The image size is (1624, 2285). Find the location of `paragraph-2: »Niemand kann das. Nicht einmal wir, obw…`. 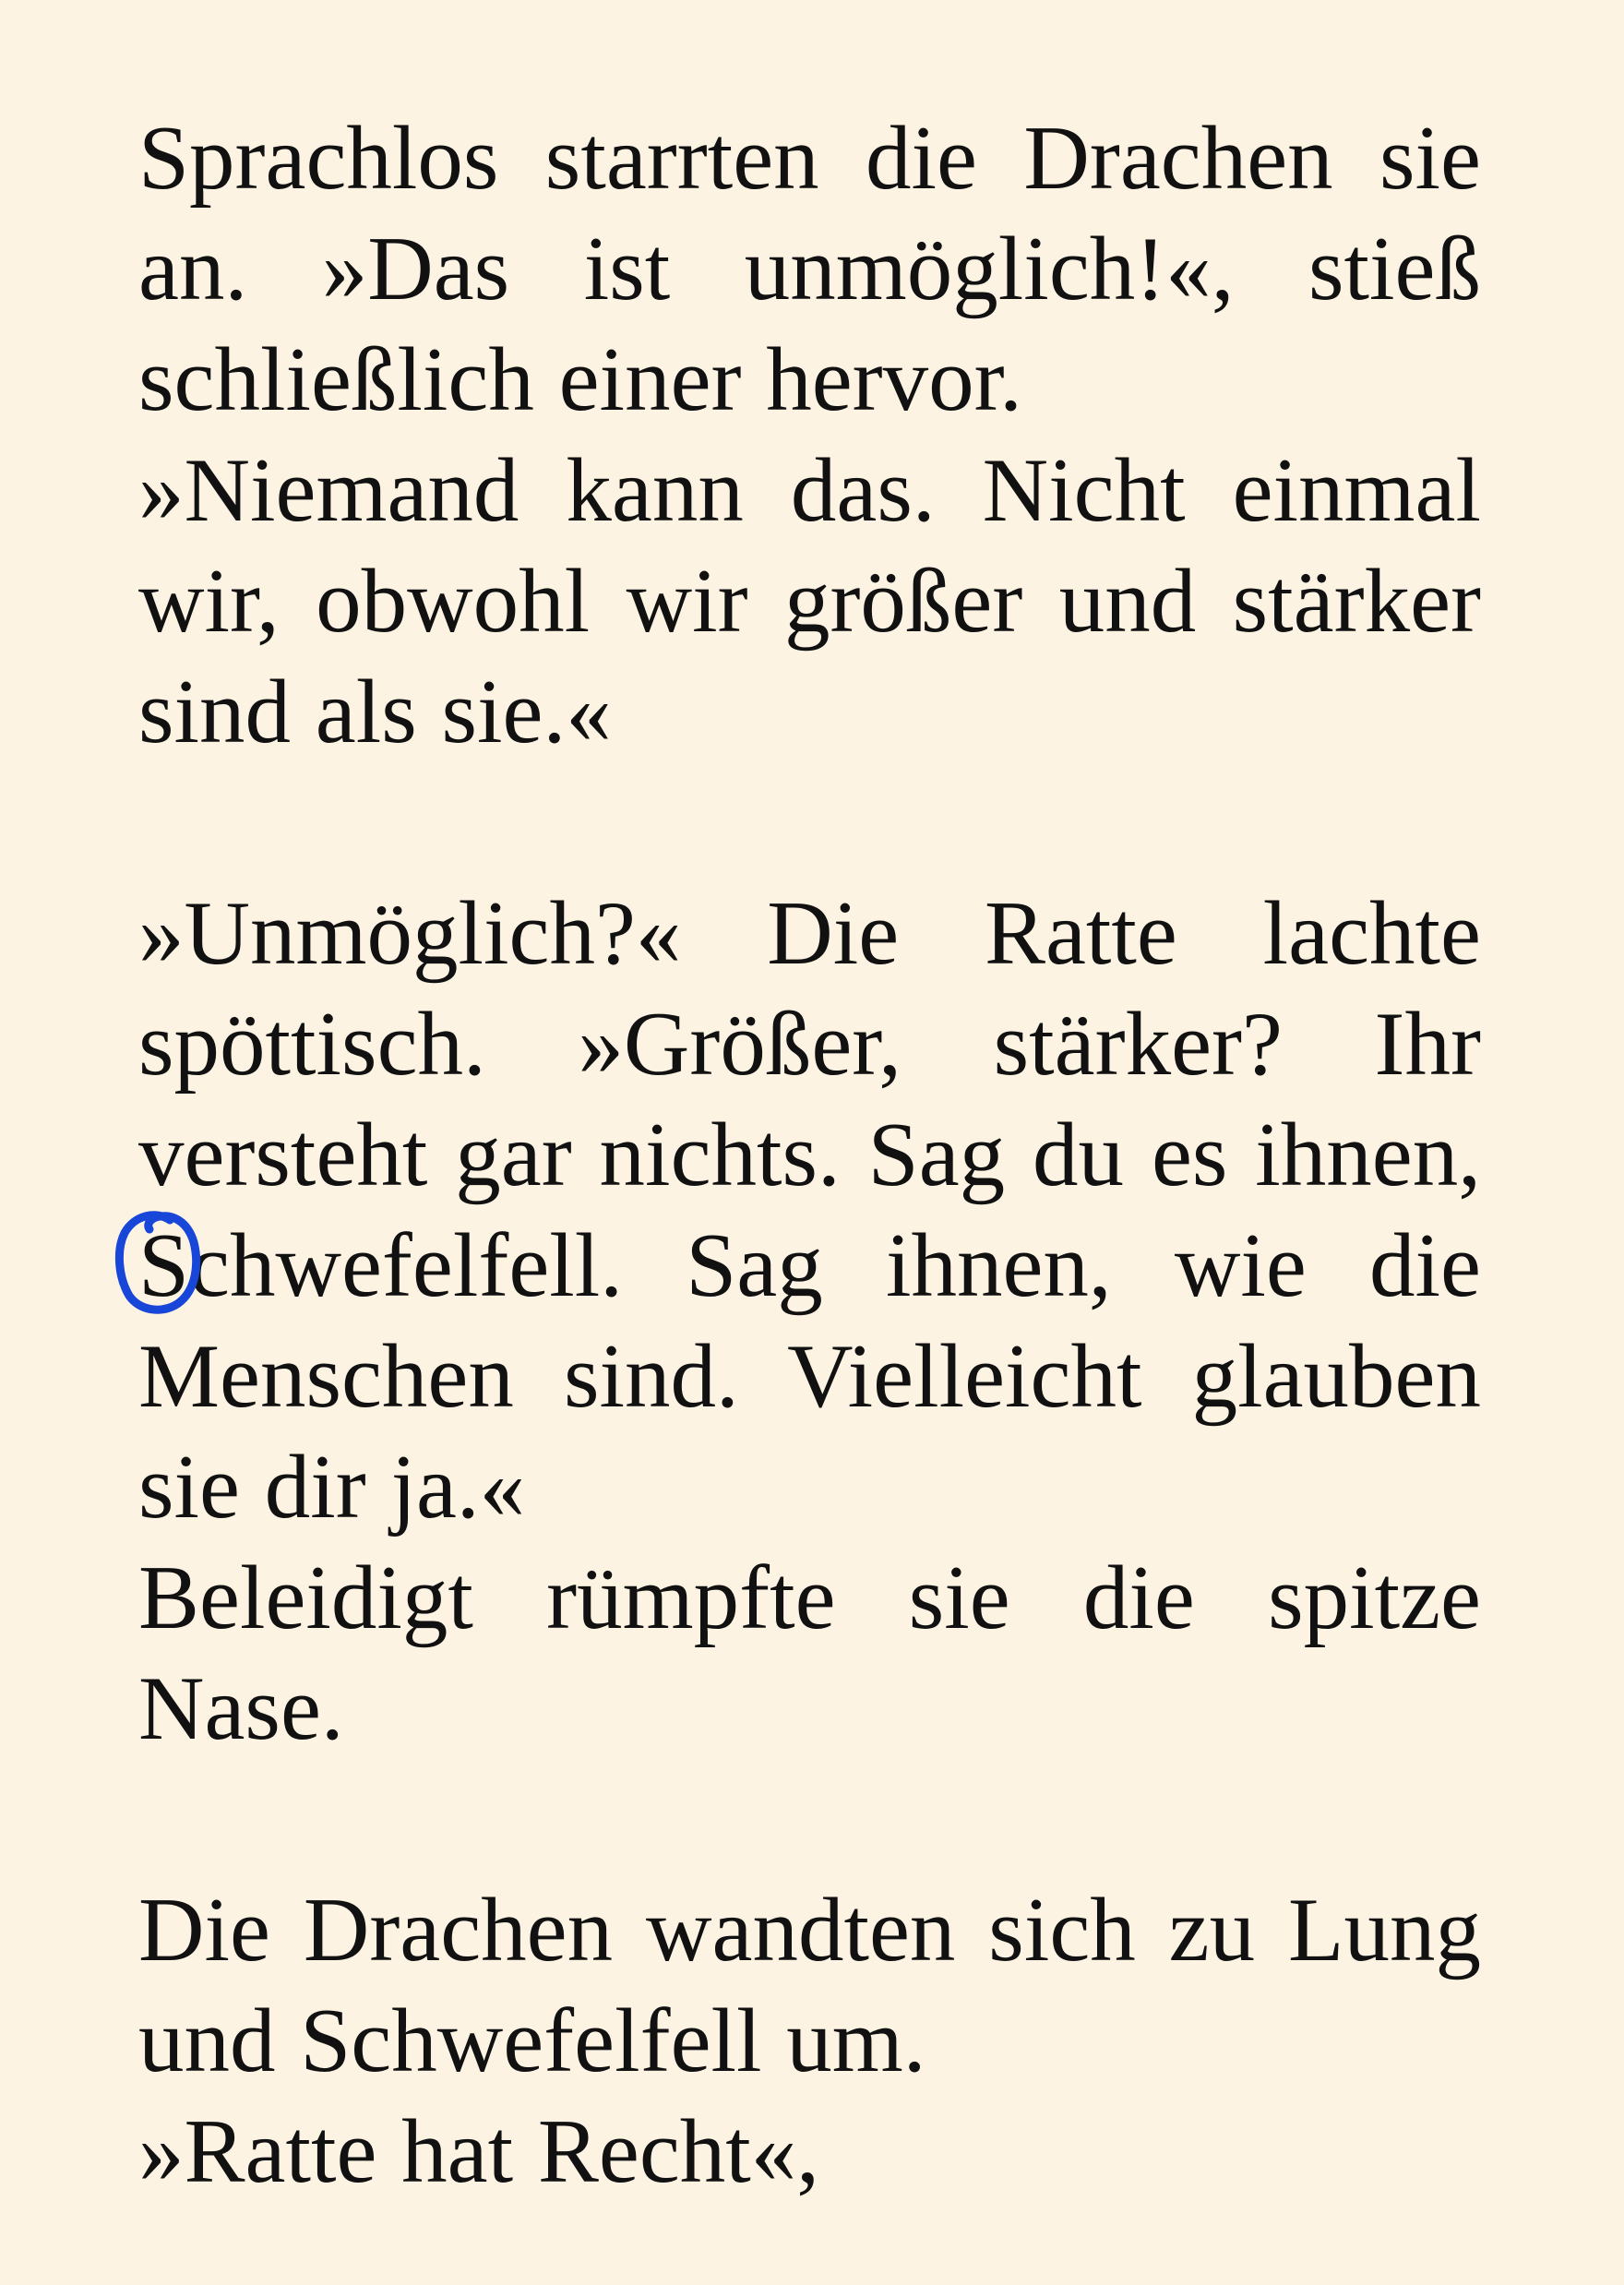

paragraph-2: »Niemand kann das. Nicht einmal wir, obw… is located at coordinates (809, 601).